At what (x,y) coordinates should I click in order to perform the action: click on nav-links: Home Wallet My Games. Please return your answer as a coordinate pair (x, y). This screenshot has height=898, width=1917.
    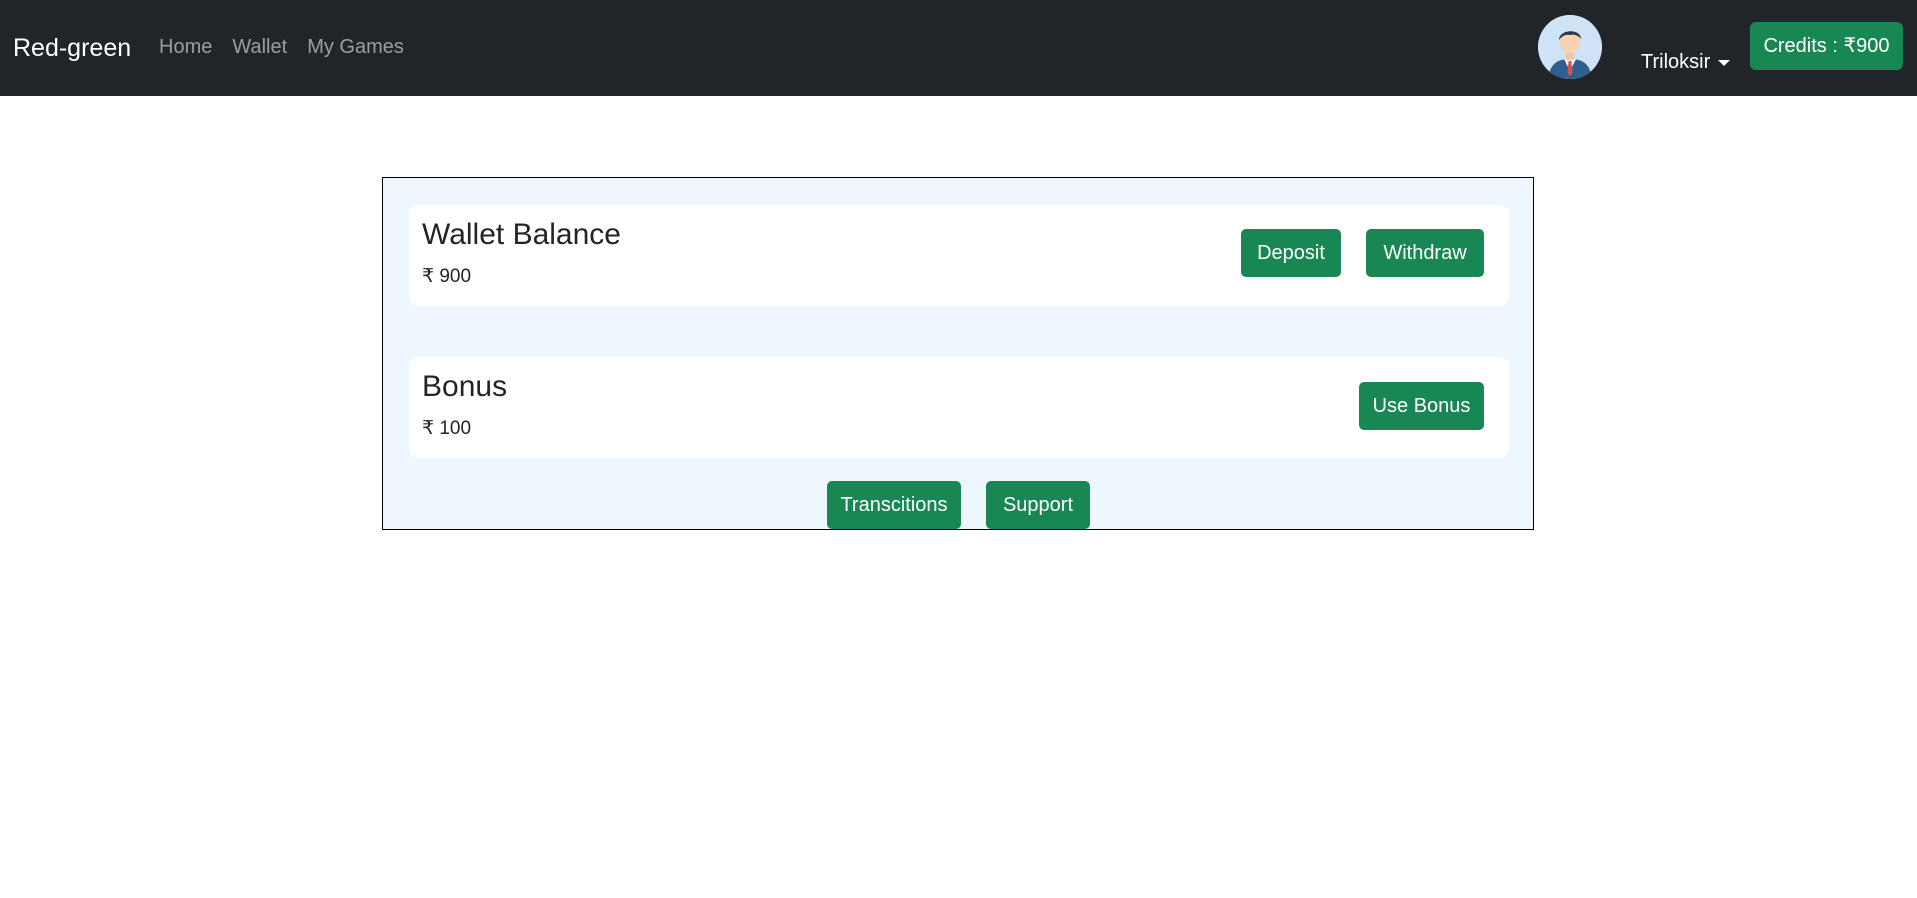
    Looking at the image, I should click on (281, 47).